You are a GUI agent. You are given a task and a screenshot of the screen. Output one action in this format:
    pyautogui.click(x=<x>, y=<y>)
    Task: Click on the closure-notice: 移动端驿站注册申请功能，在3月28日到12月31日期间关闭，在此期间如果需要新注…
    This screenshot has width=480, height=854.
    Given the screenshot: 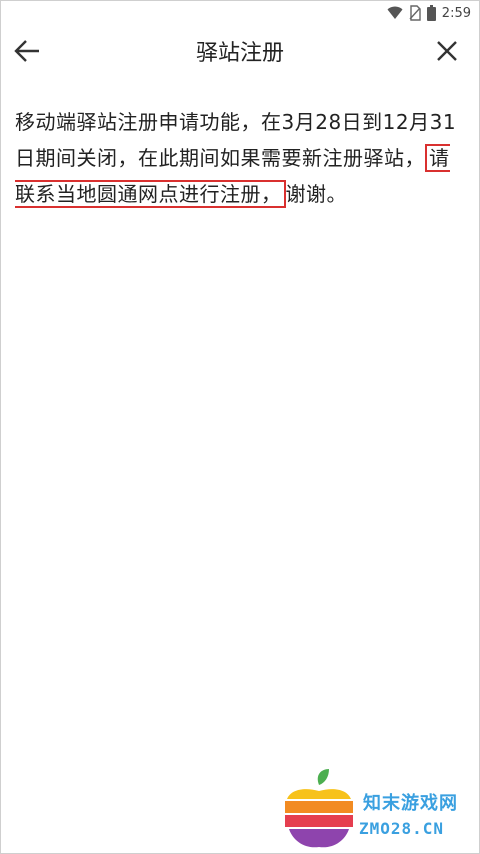 What is the action you would take?
    pyautogui.click(x=240, y=158)
    